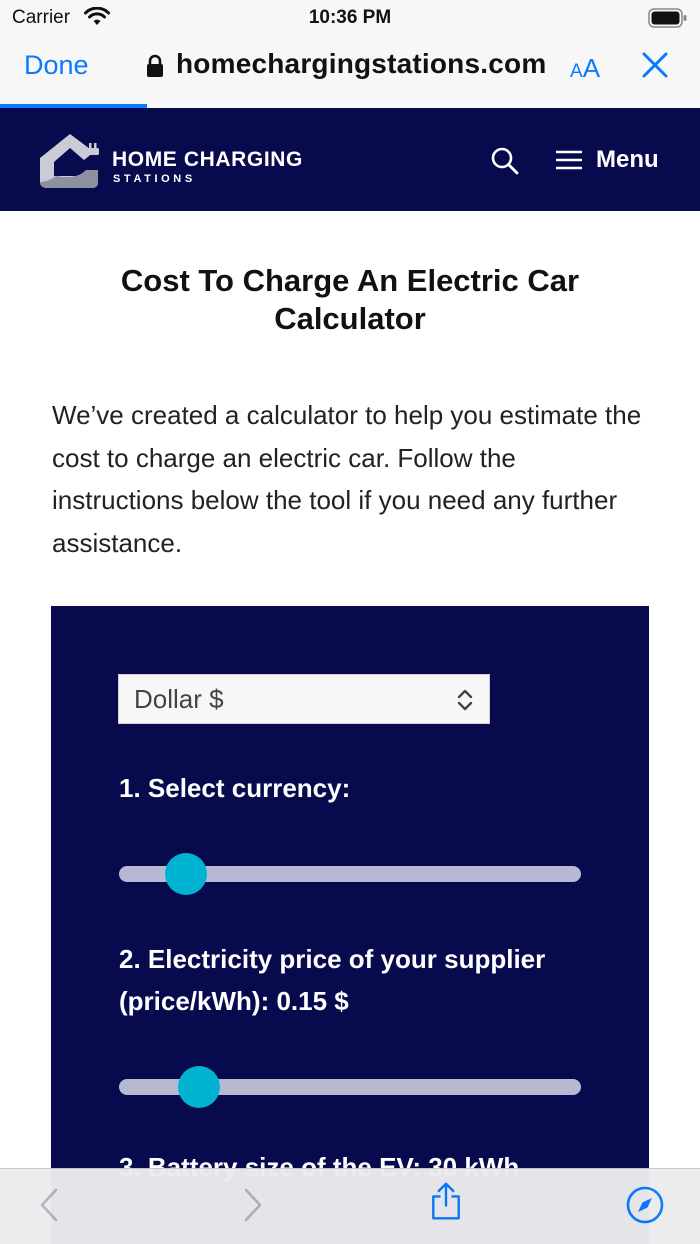 This screenshot has width=700, height=1244. What do you see at coordinates (446, 1201) in the screenshot?
I see `share-icon` at bounding box center [446, 1201].